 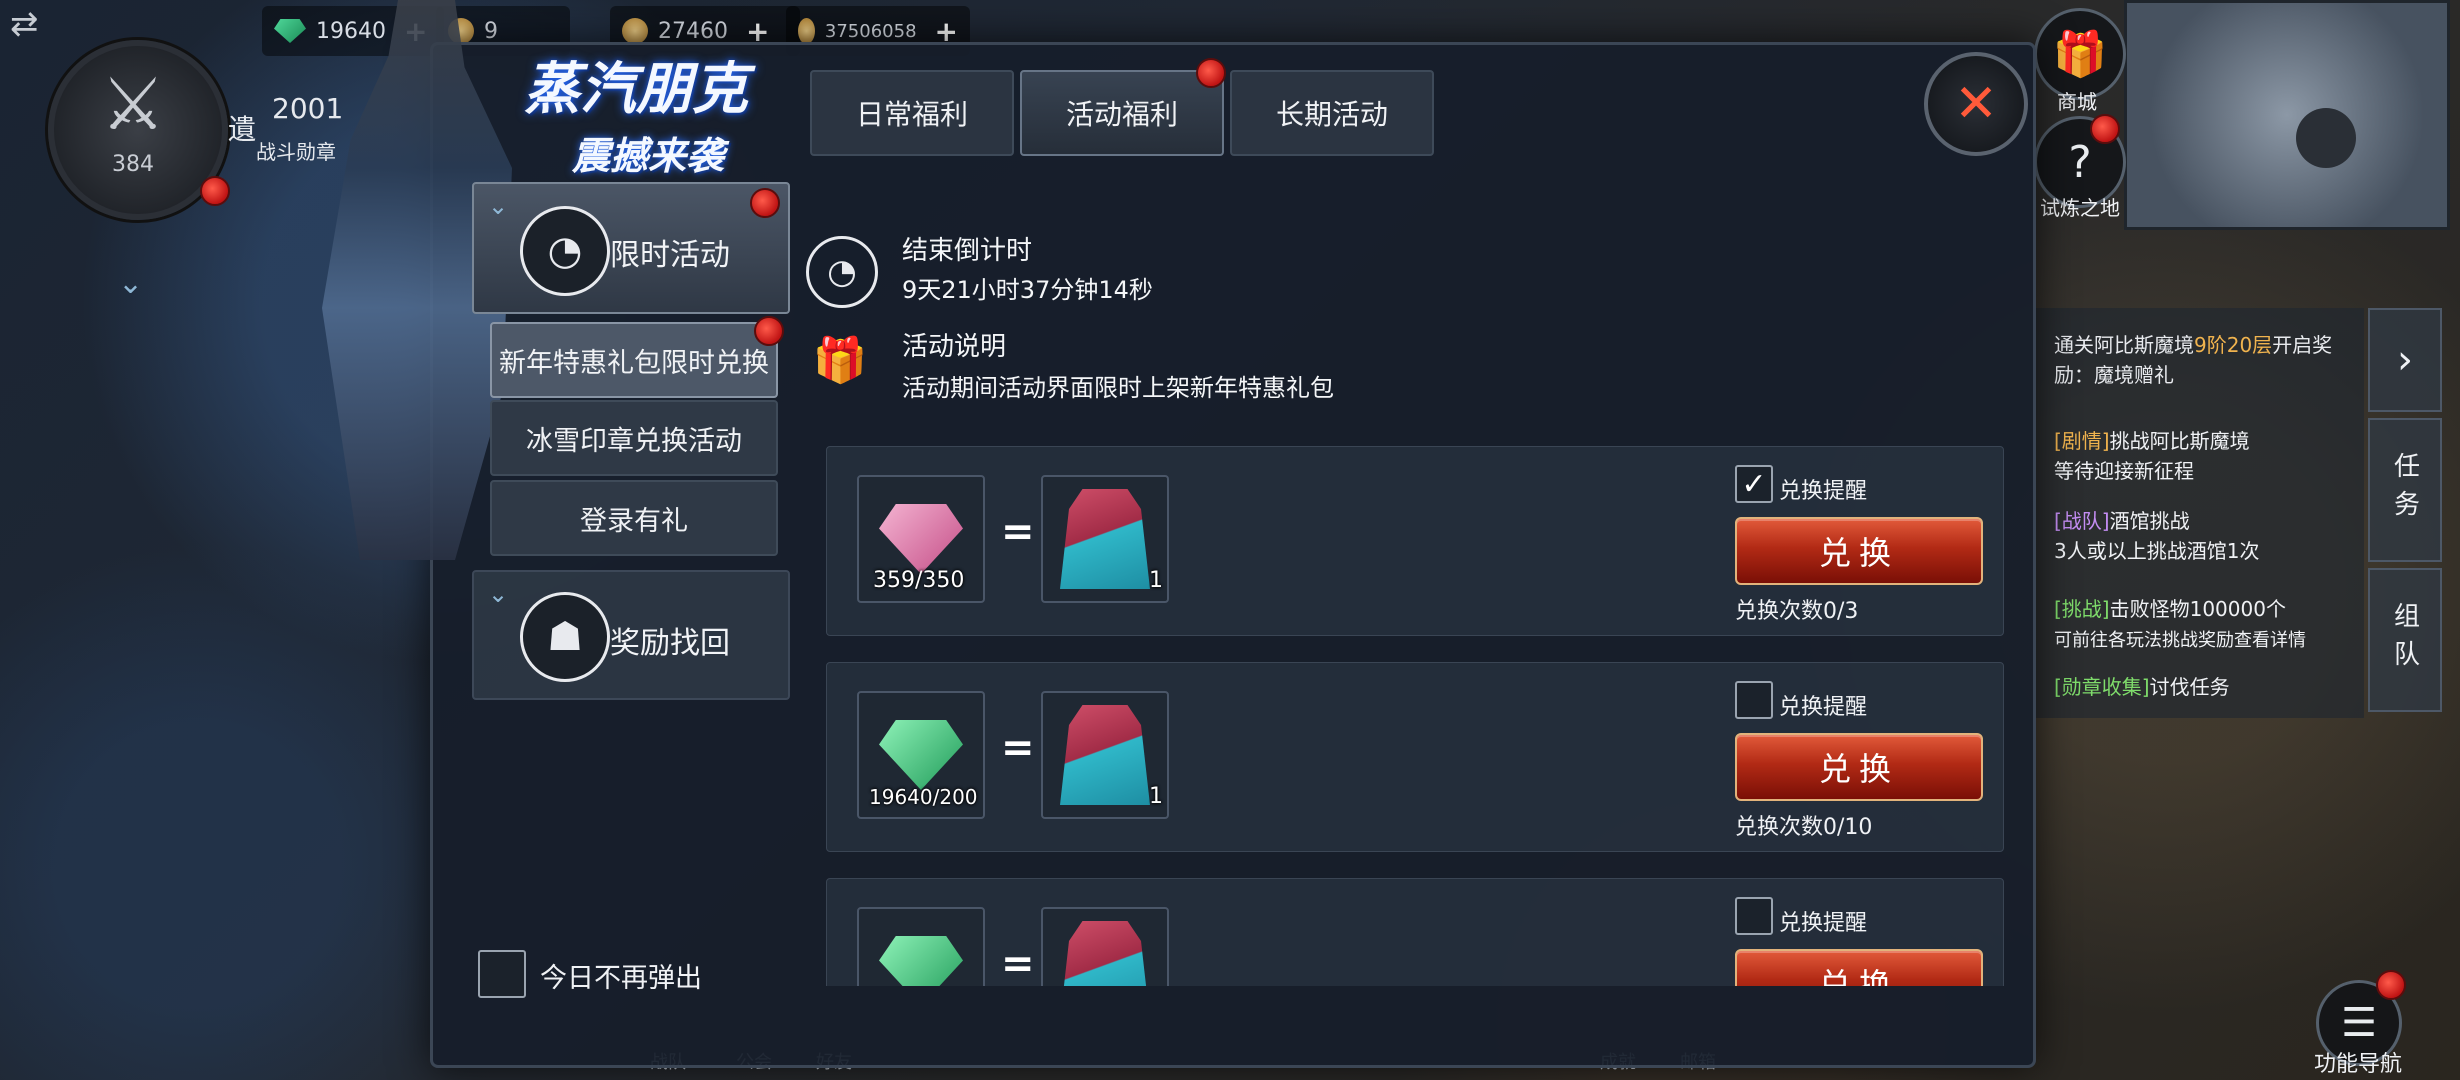 What do you see at coordinates (2157, 551) in the screenshot?
I see `quest-detail: 3人或以上挑战酒馆1次` at bounding box center [2157, 551].